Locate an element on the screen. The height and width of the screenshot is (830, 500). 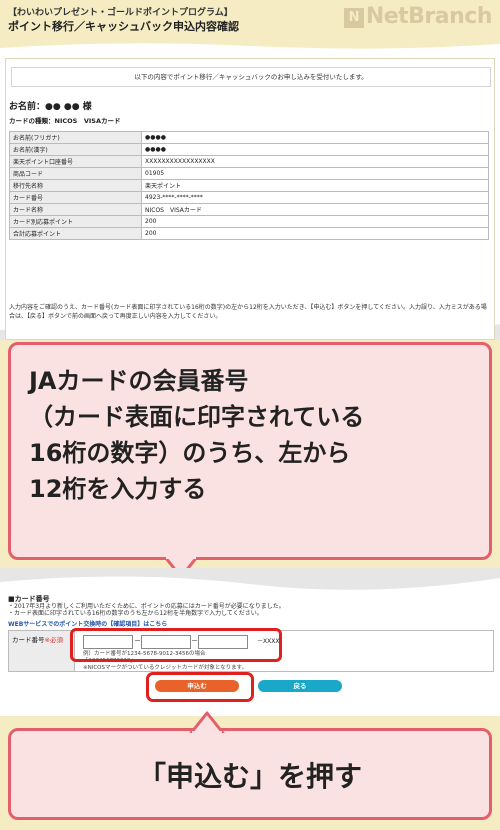
callout-pointer-icon is located at coordinates (207, 722).